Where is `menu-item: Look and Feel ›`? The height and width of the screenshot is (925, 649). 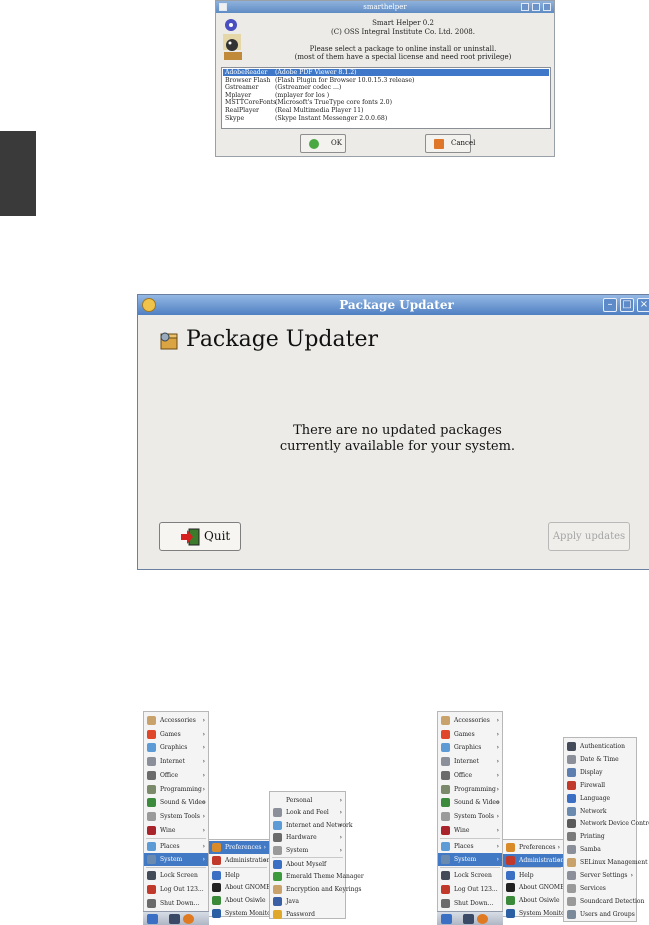
menu-item: Look and Feel › is located at coordinates (307, 812).